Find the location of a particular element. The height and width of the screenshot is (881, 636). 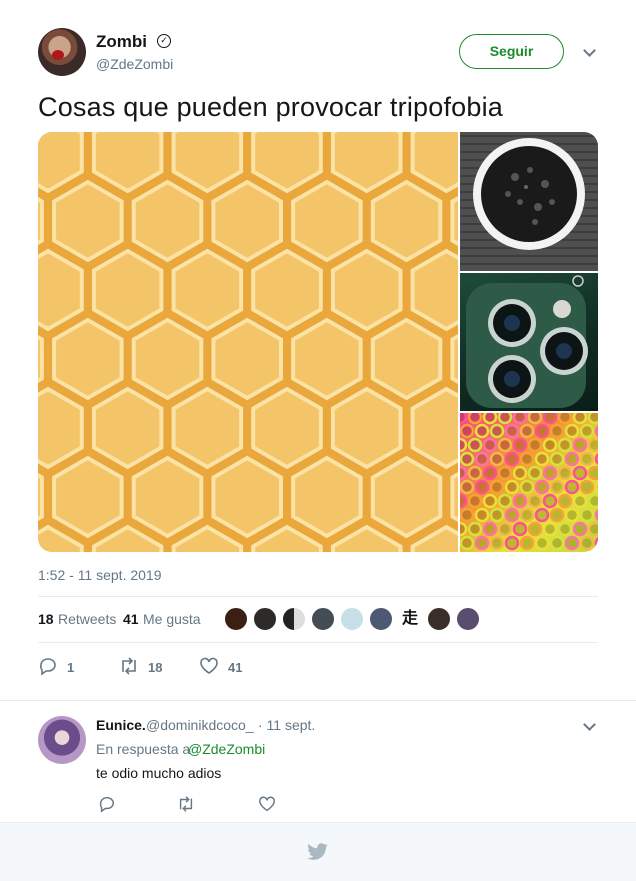

retweet-count: 18 is located at coordinates (155, 667).